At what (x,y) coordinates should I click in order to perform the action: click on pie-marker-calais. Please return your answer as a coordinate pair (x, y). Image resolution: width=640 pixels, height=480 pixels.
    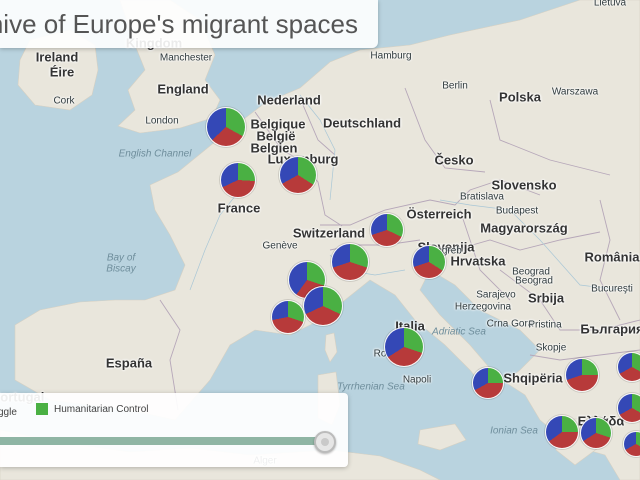
    Looking at the image, I should click on (226, 127).